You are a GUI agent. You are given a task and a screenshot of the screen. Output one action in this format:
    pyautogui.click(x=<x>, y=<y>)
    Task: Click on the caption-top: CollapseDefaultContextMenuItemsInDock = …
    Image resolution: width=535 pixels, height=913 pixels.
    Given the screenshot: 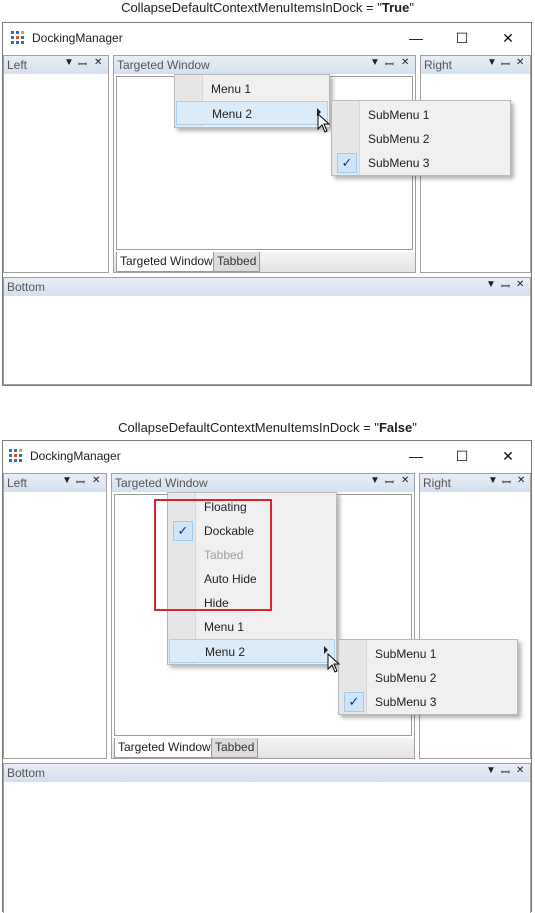 What is the action you would take?
    pyautogui.click(x=267, y=7)
    